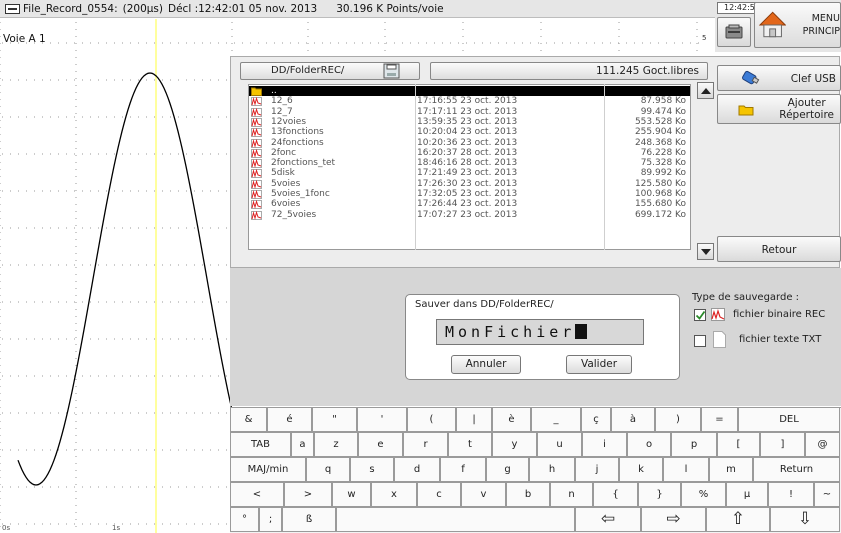 The image size is (841, 533). What do you see at coordinates (660, 142) in the screenshot?
I see `file-size: 248.368 Ko` at bounding box center [660, 142].